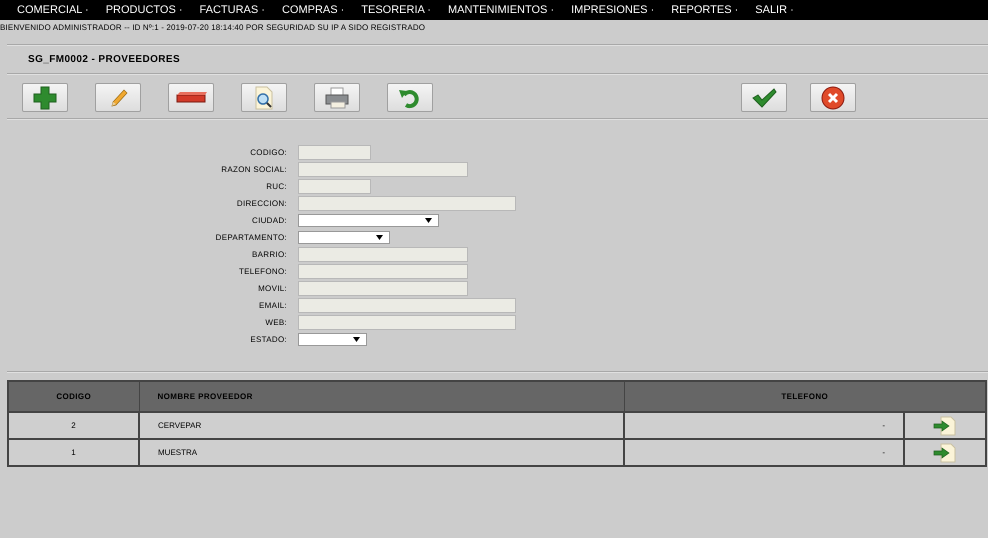 The image size is (988, 538). What do you see at coordinates (273, 305) in the screenshot?
I see `field-label: EMAIL:` at bounding box center [273, 305].